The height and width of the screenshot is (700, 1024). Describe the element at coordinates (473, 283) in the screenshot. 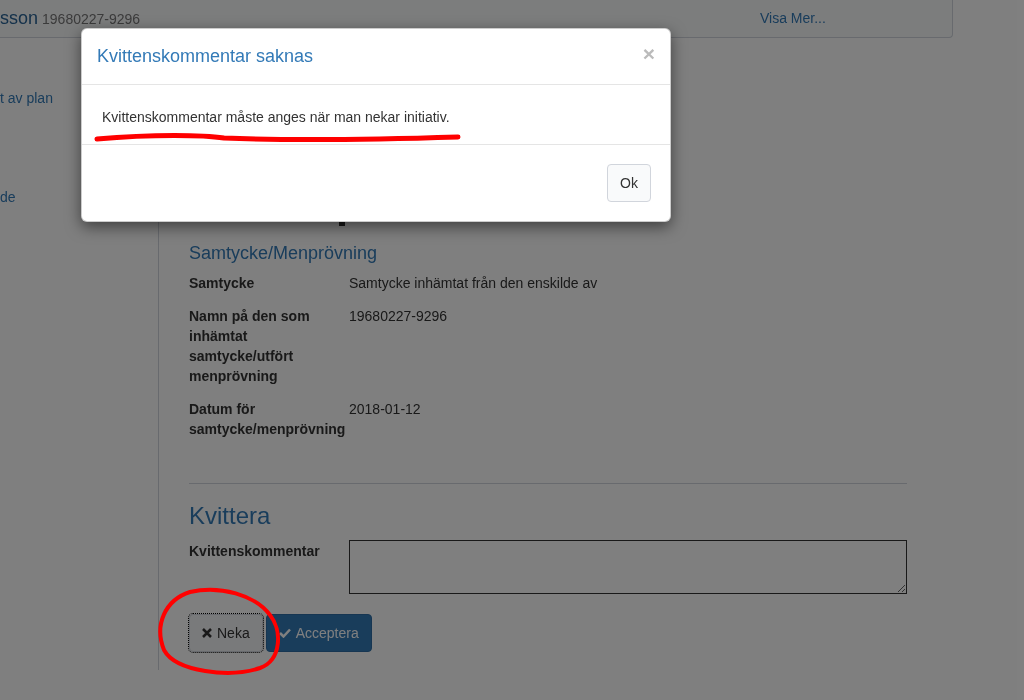

I see `field-value: Samtycke inhämtat från den enskilde av` at that location.